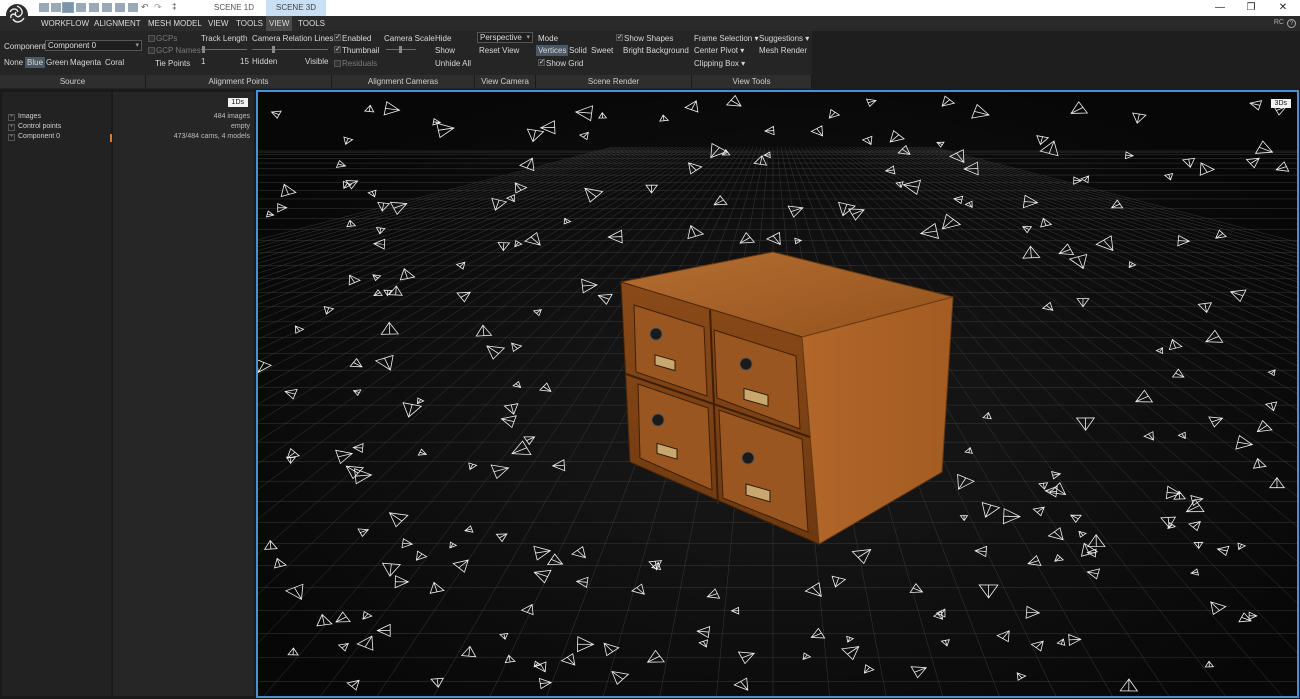 The height and width of the screenshot is (699, 1300). What do you see at coordinates (39, 136) in the screenshot?
I see `tree-item-label: Component 0` at bounding box center [39, 136].